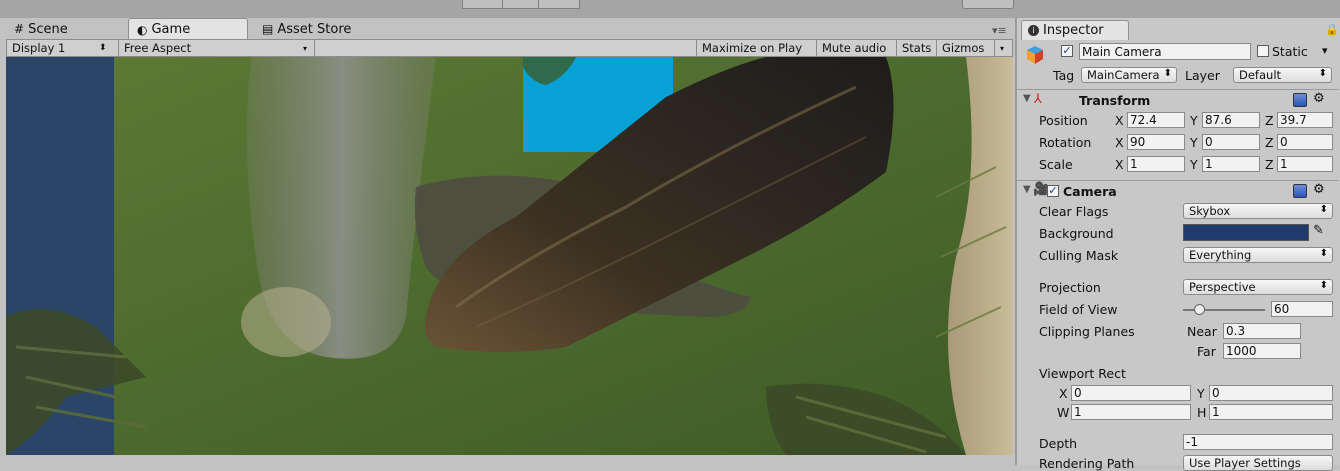 This screenshot has width=1340, height=471. What do you see at coordinates (1231, 142) in the screenshot?
I see `rotation-y-field: 0` at bounding box center [1231, 142].